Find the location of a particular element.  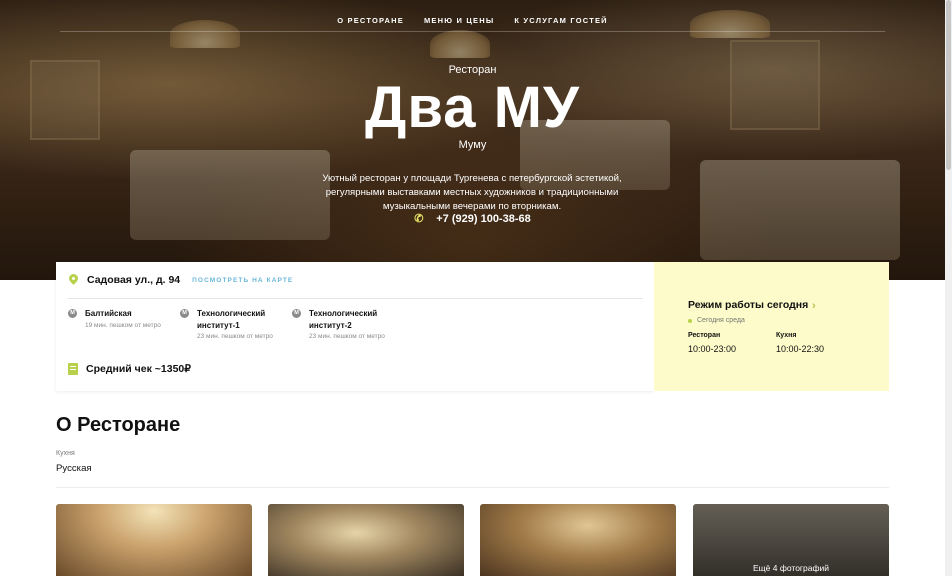

metro-name: Технологический институт-2 is located at coordinates (343, 319).